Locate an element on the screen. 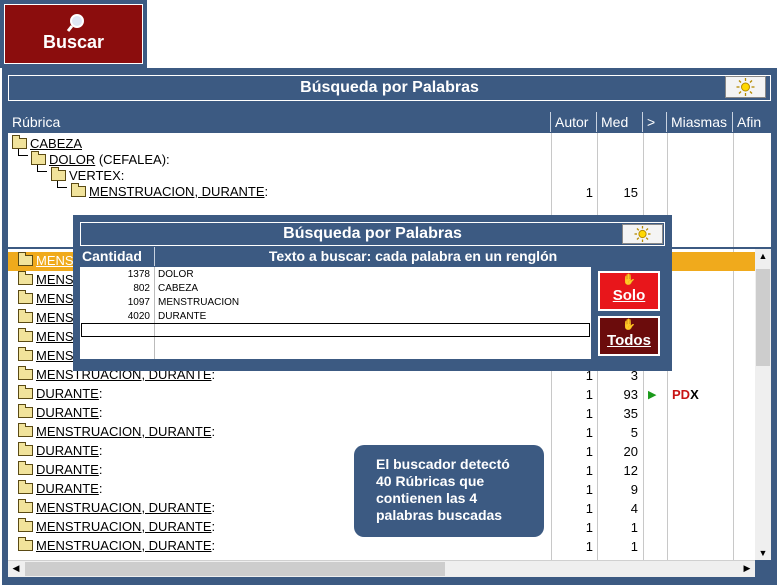 The width and height of the screenshot is (779, 587). new-term-input is located at coordinates (335, 330).